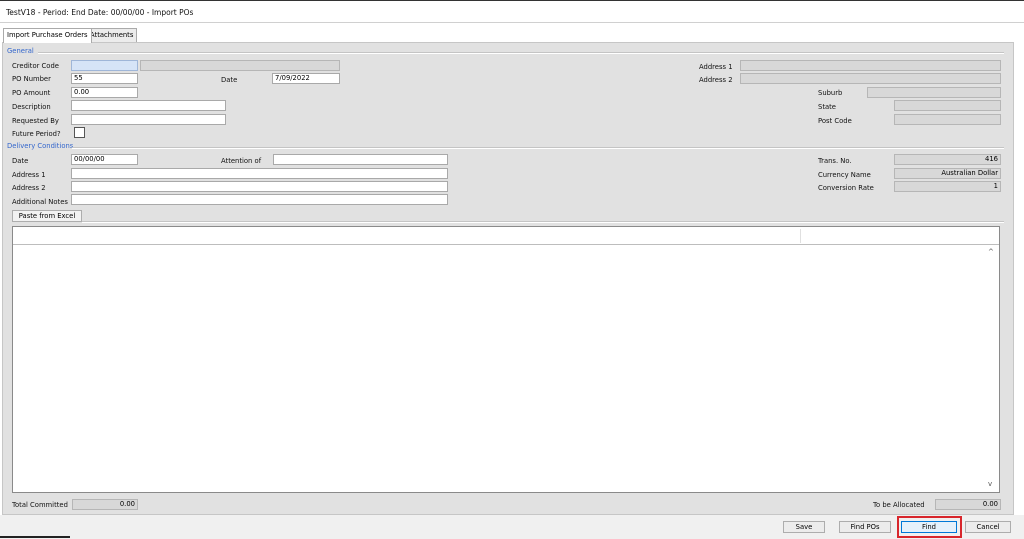  I want to click on creditor-code-label: Creditor Code, so click(35, 66).